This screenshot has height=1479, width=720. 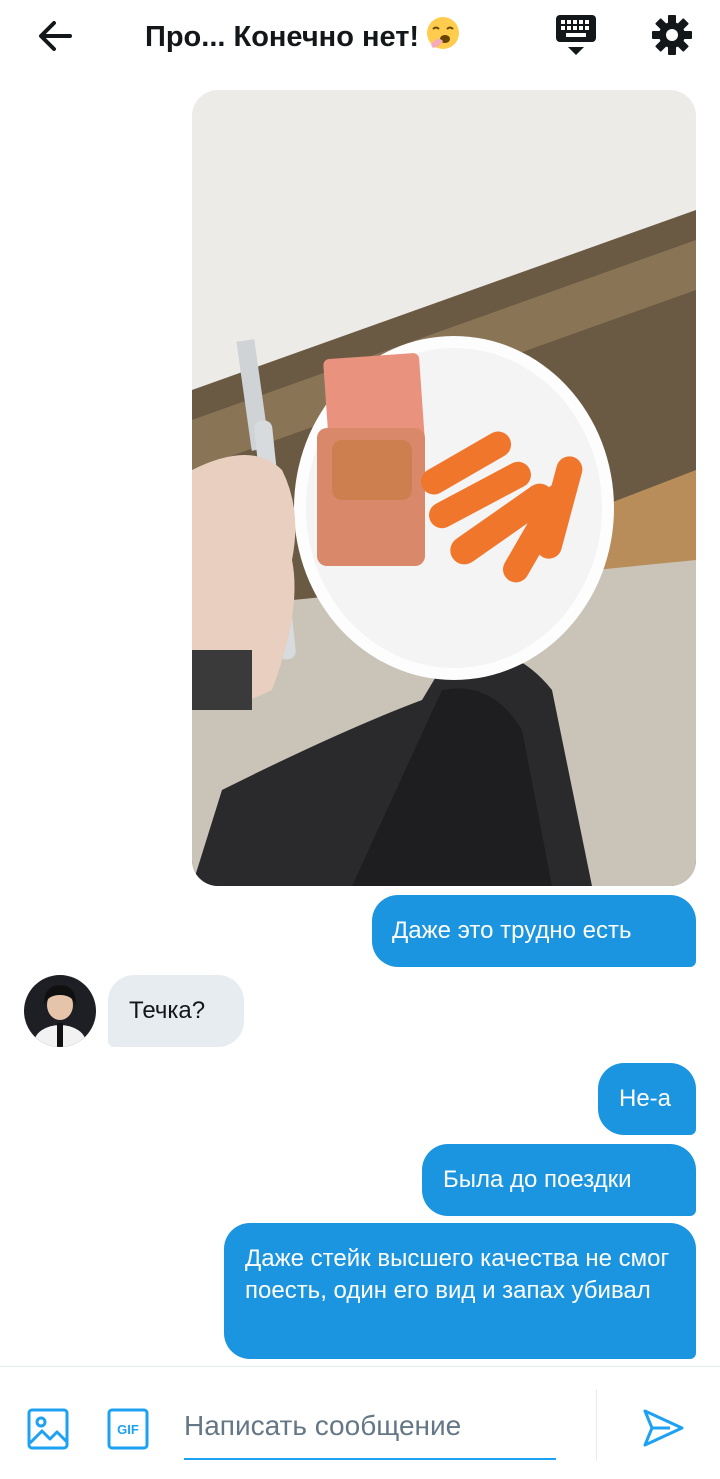 What do you see at coordinates (443, 38) in the screenshot?
I see `yawning-face-icon` at bounding box center [443, 38].